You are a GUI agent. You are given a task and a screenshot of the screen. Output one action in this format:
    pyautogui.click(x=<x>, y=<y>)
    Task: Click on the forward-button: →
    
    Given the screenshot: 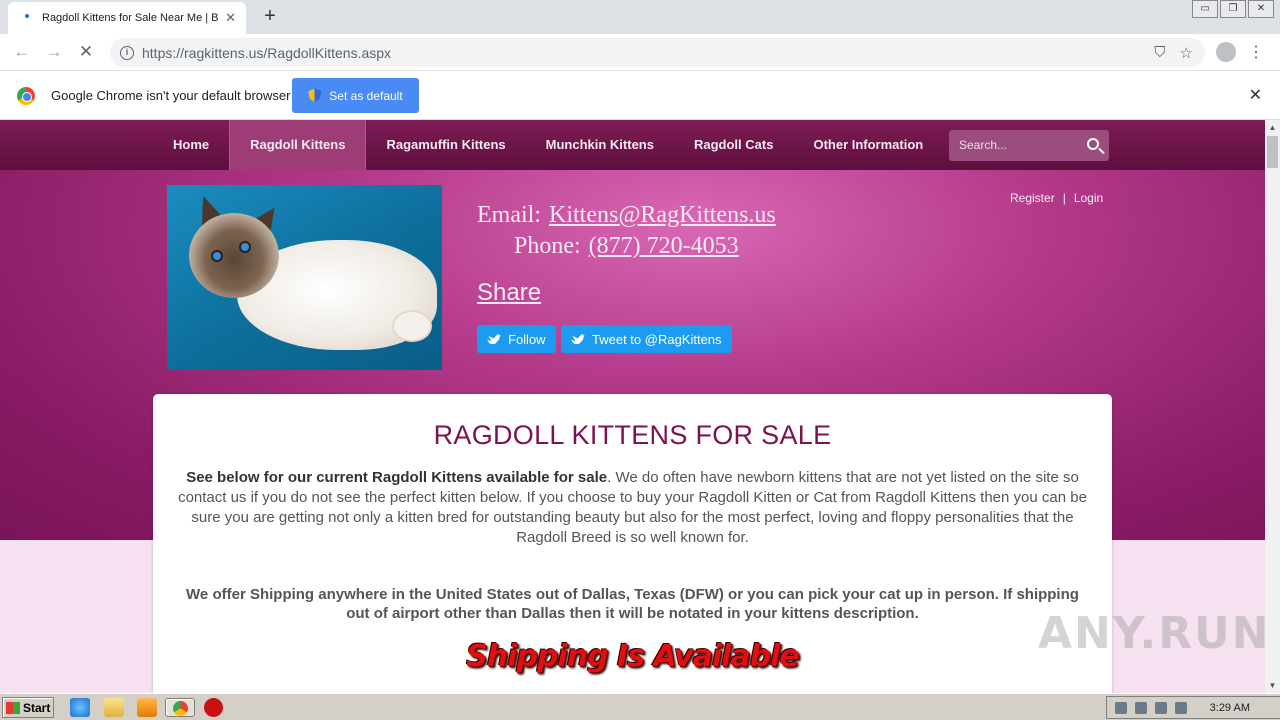 What is the action you would take?
    pyautogui.click(x=54, y=52)
    